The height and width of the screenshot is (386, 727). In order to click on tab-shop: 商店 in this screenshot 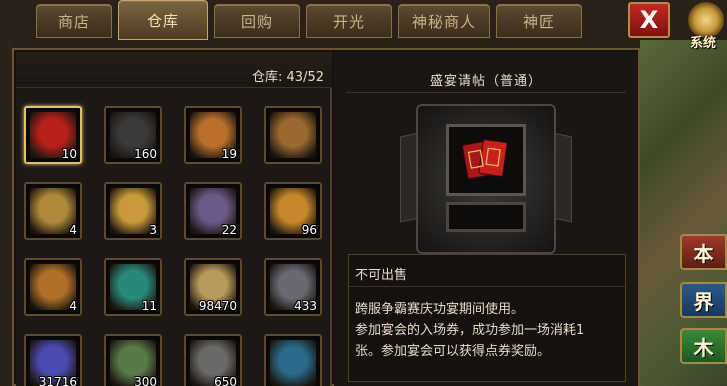, I will do `click(74, 21)`.